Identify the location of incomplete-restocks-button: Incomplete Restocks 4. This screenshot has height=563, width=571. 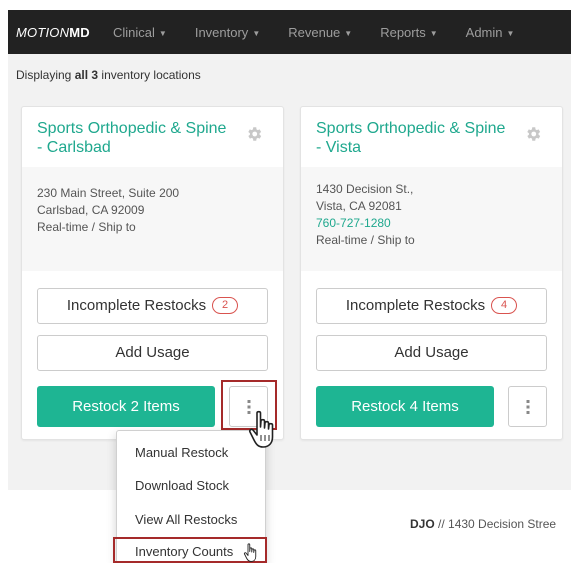
(431, 306).